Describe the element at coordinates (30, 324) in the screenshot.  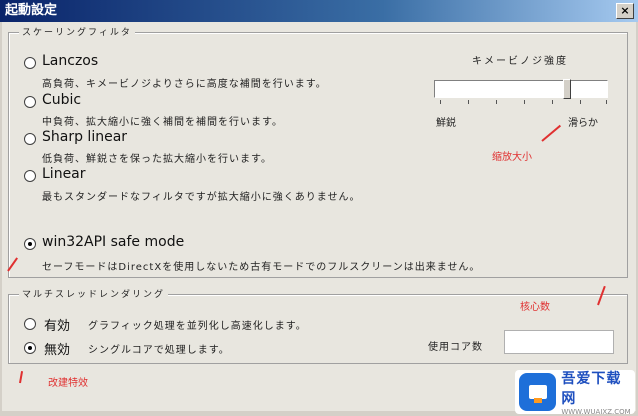
I see `multithread-enabled-radio` at that location.